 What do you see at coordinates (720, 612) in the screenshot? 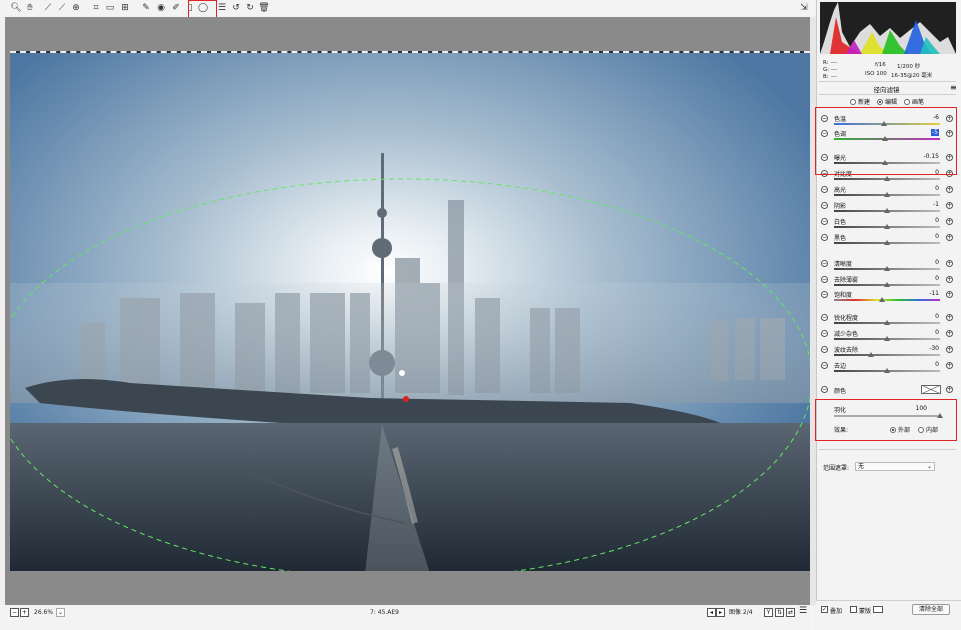
I see `next-image-icon: ▸` at bounding box center [720, 612].